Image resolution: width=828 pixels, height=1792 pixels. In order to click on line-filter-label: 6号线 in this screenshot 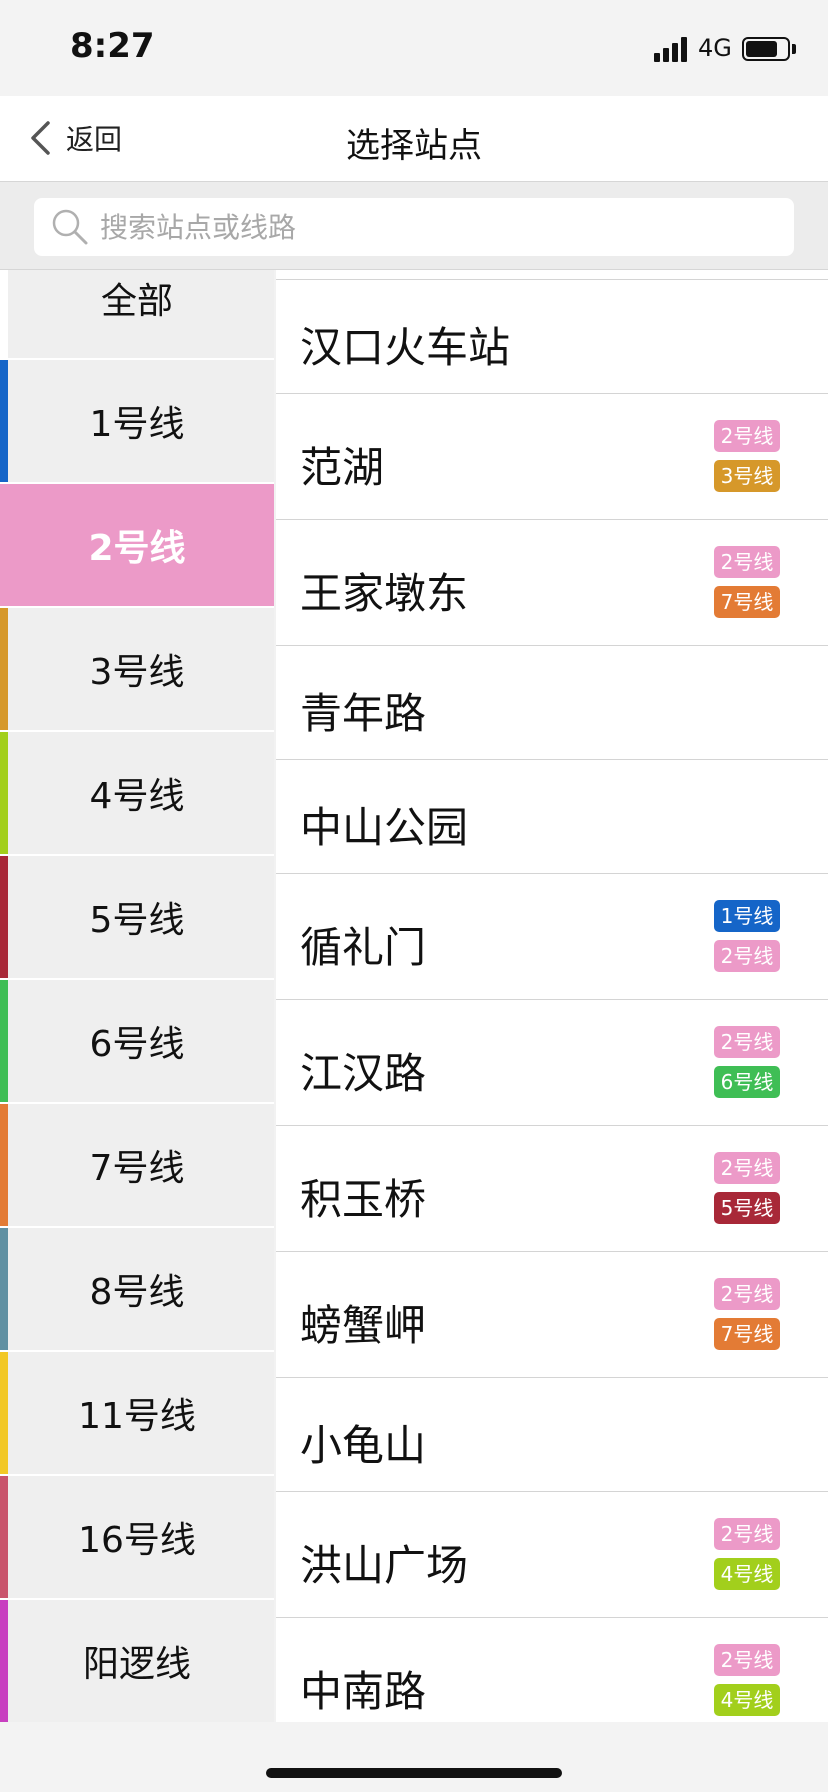, I will do `click(137, 1044)`.